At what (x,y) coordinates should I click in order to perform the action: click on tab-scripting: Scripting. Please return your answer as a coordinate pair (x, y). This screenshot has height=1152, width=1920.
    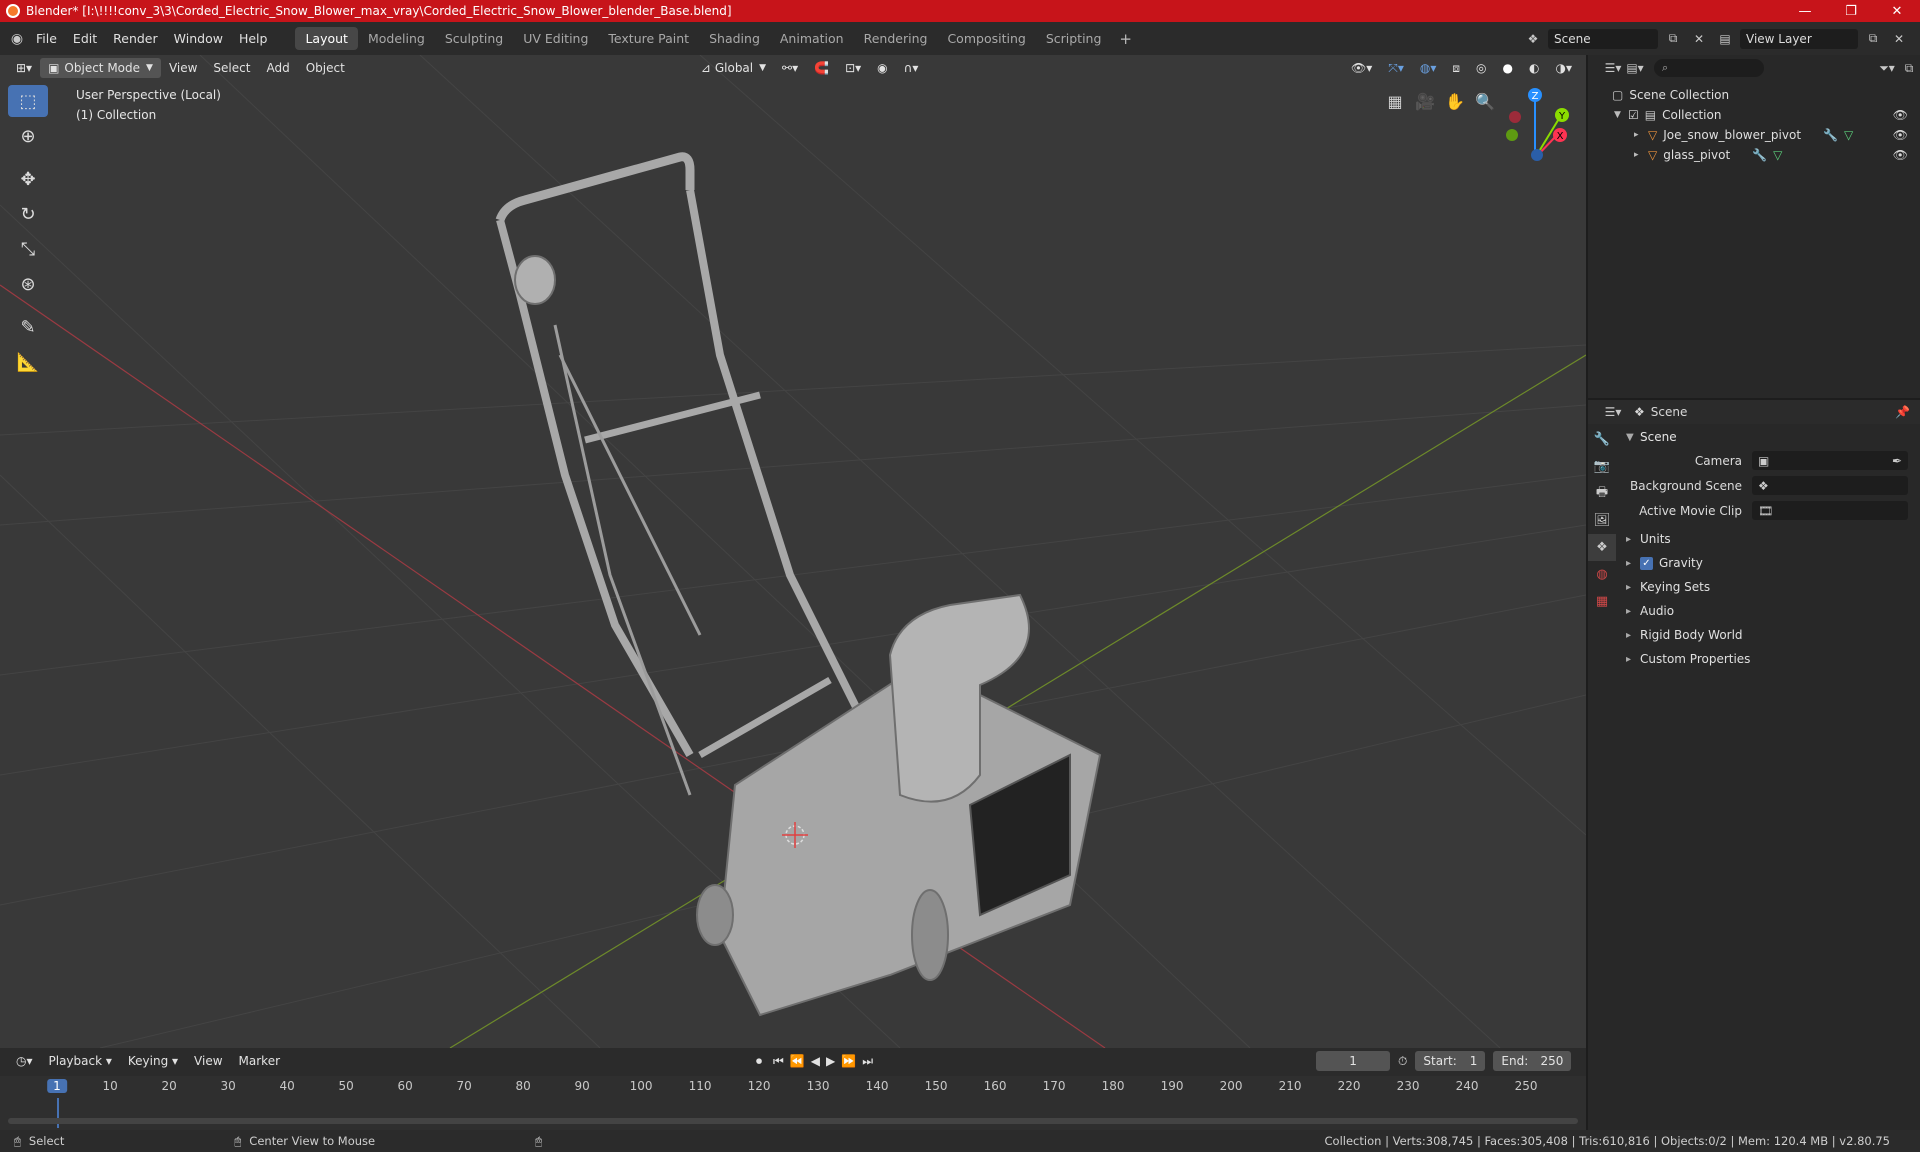
    Looking at the image, I should click on (1074, 38).